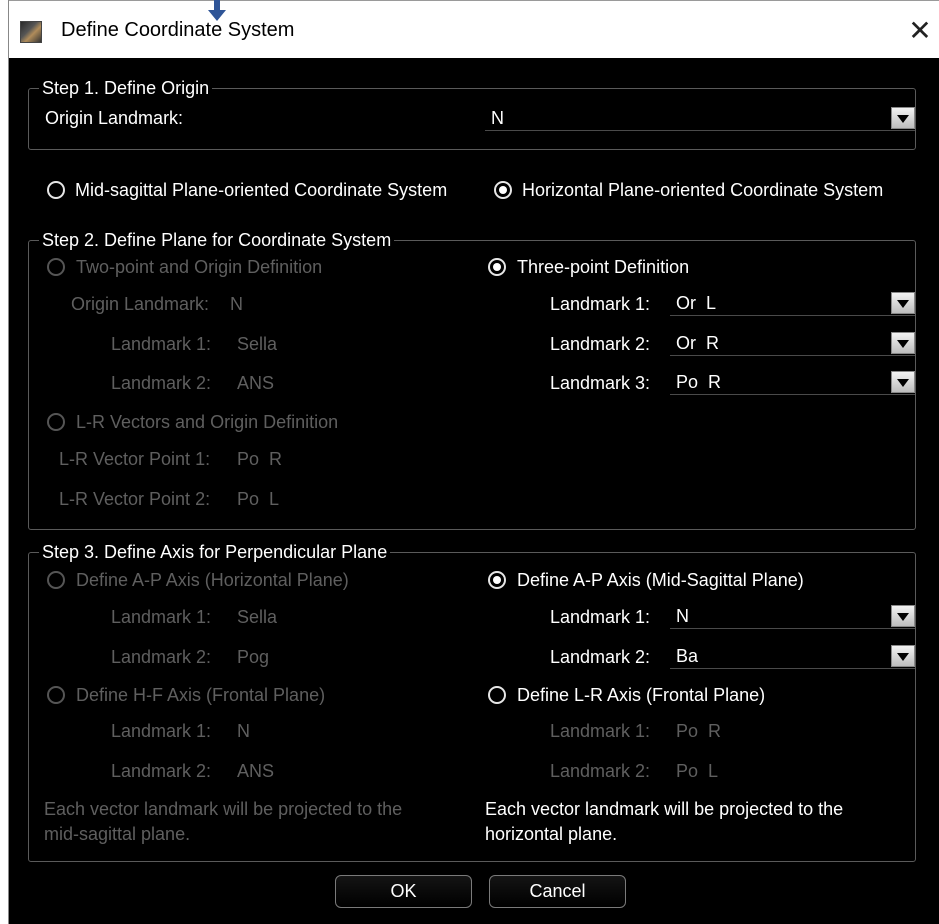 Image resolution: width=939 pixels, height=924 pixels. Describe the element at coordinates (497, 580) in the screenshot. I see `ap-midsagittal-radio` at that location.